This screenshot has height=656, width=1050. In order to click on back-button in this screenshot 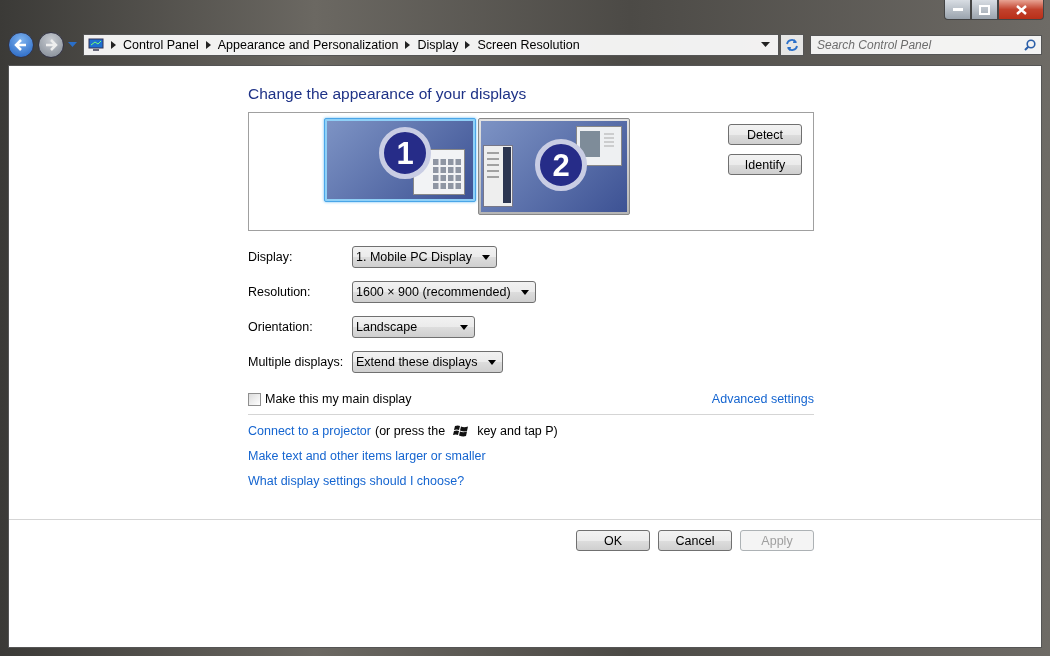, I will do `click(21, 45)`.